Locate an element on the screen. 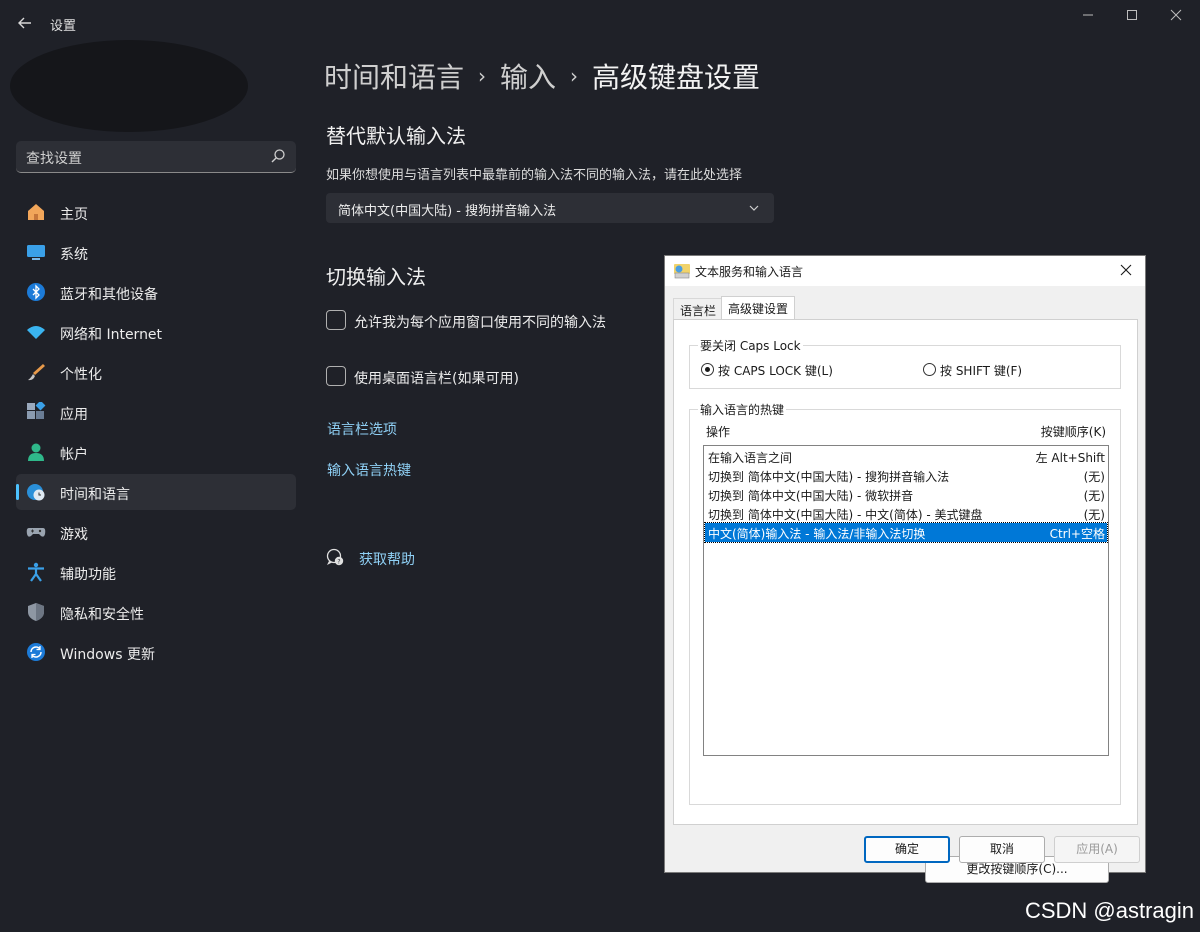 The height and width of the screenshot is (932, 1200). checkbox-label: 允许我为每个应用窗口使用不同的输入法 is located at coordinates (480, 323).